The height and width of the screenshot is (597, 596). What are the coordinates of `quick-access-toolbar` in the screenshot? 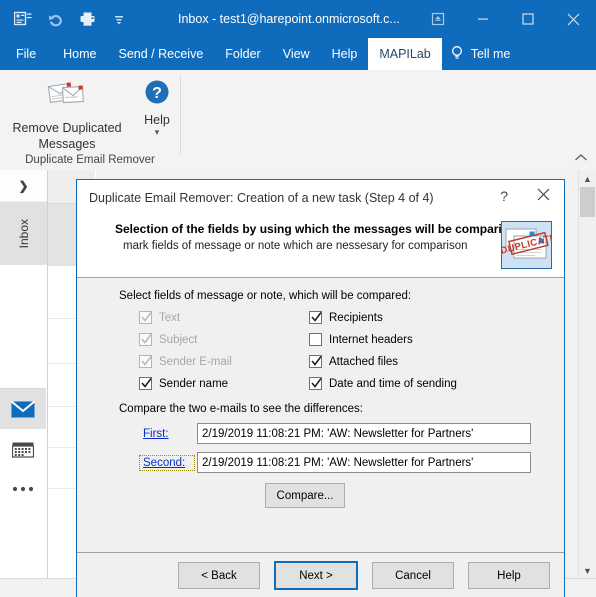 It's located at (67, 19).